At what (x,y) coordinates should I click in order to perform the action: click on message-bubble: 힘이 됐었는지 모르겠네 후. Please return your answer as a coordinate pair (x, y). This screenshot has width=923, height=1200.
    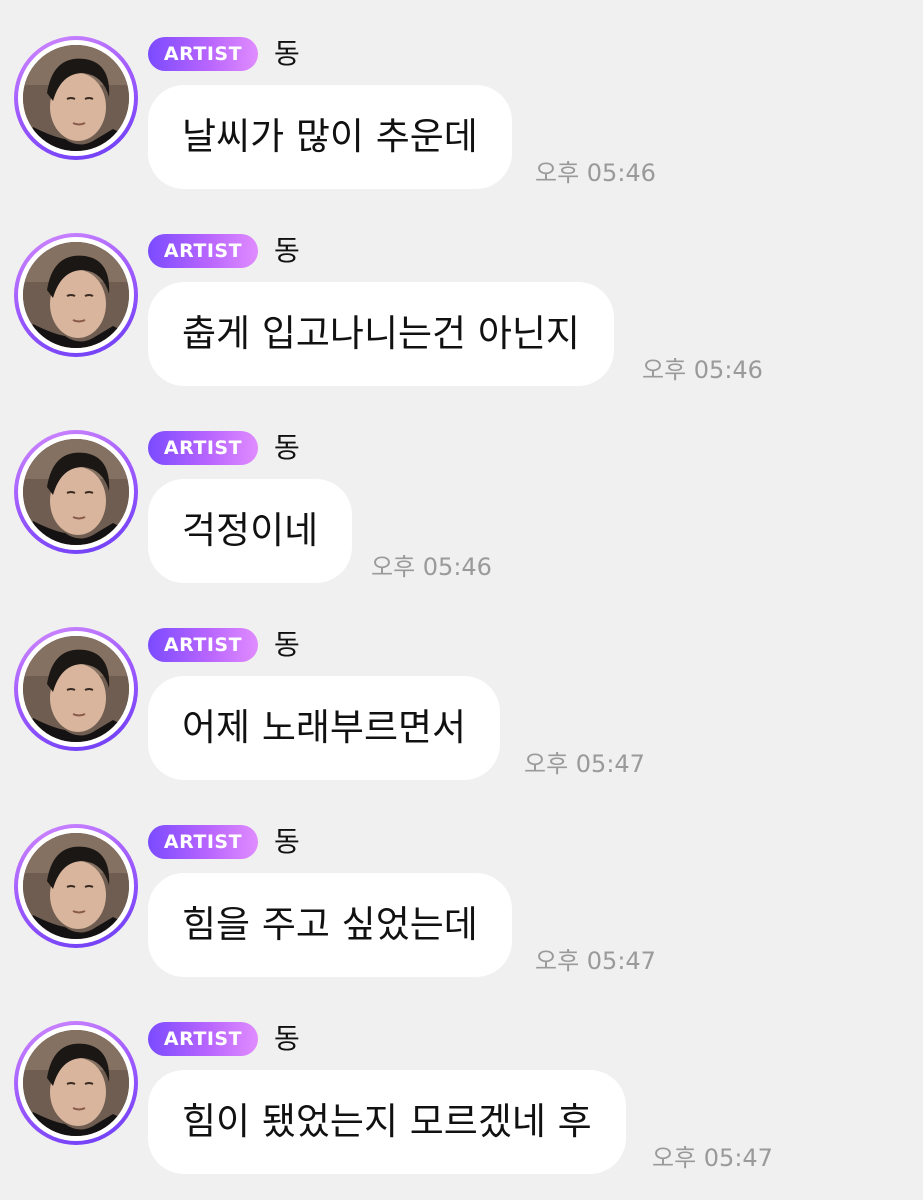
    Looking at the image, I should click on (387, 1122).